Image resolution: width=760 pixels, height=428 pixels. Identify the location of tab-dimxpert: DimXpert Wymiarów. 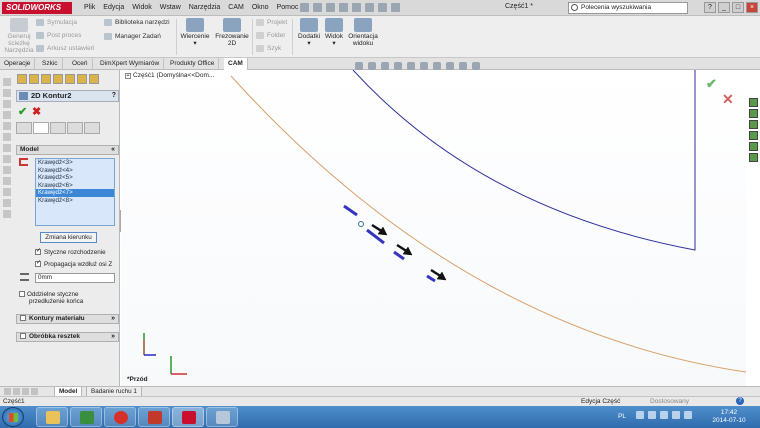
(130, 64).